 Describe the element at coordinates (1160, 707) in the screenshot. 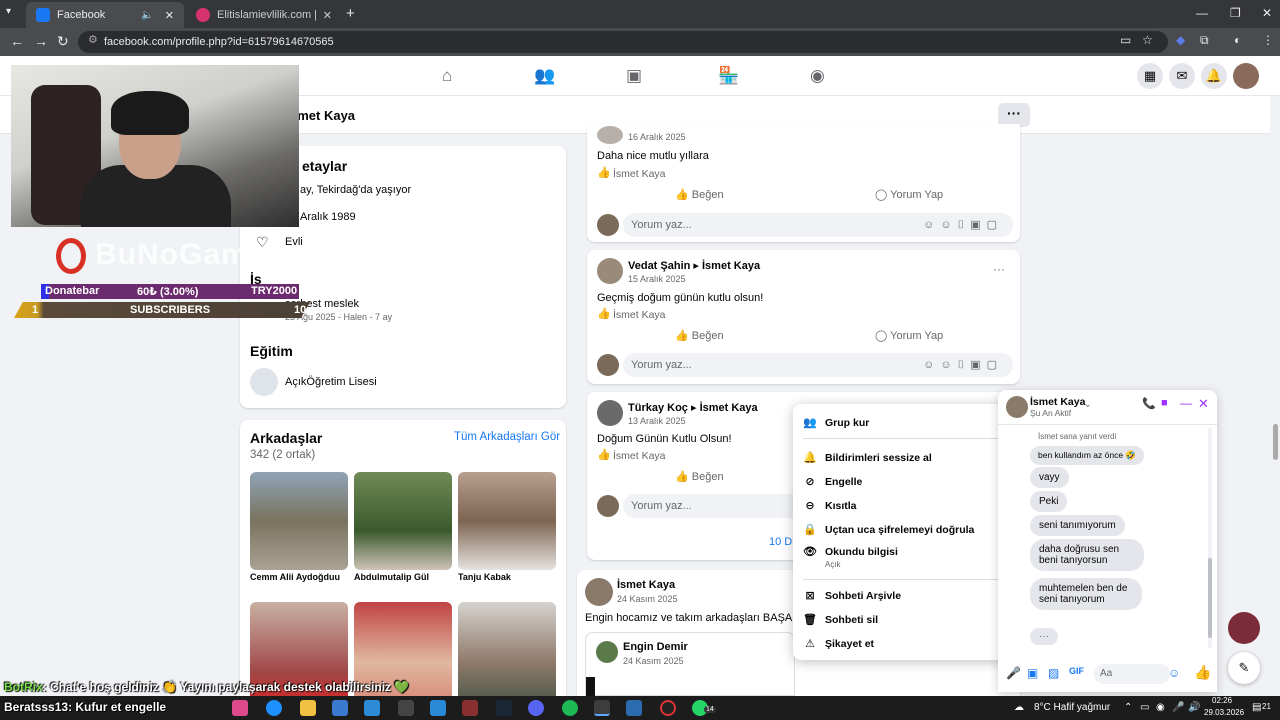

I see `network-icon: ◉` at that location.